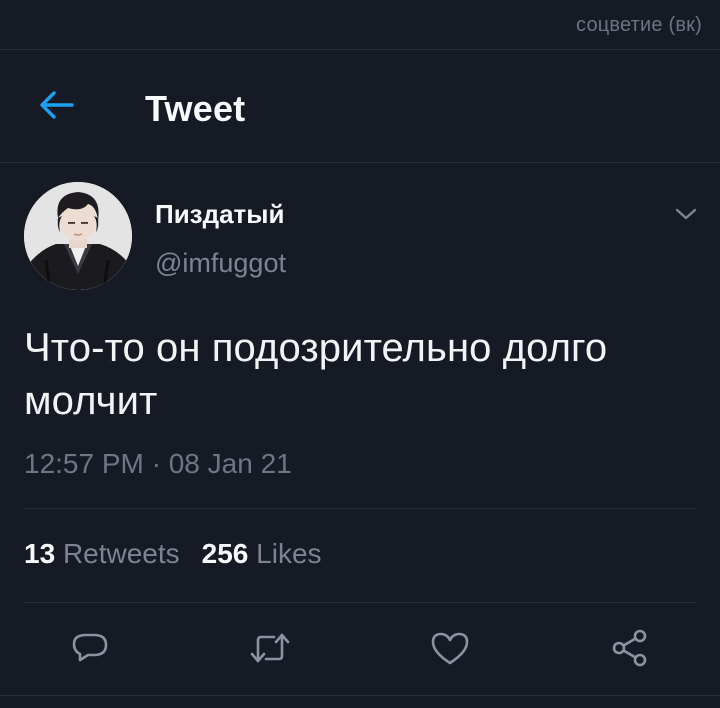  I want to click on retweets-label: Retweets, so click(121, 553).